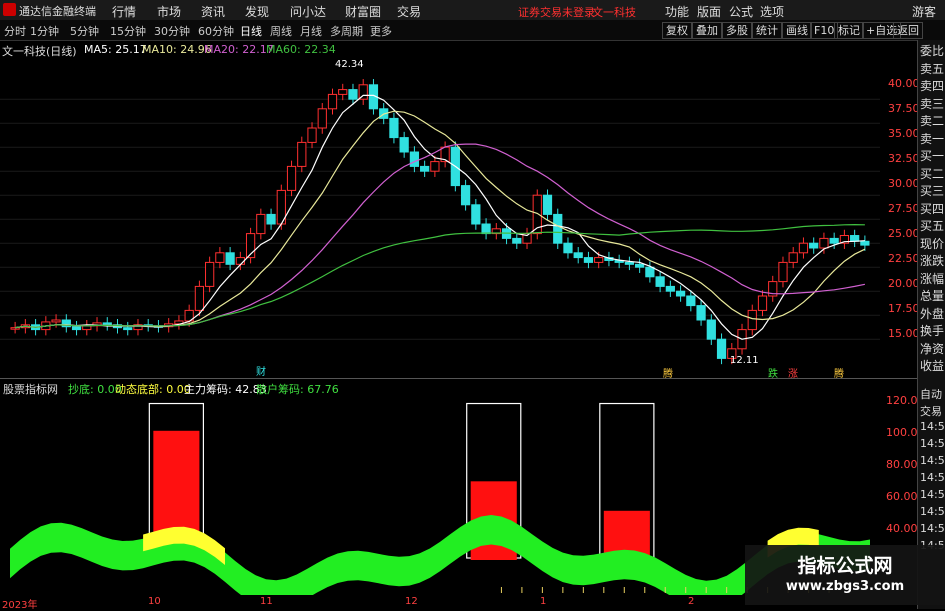  I want to click on mark-button: 标记, so click(849, 30).